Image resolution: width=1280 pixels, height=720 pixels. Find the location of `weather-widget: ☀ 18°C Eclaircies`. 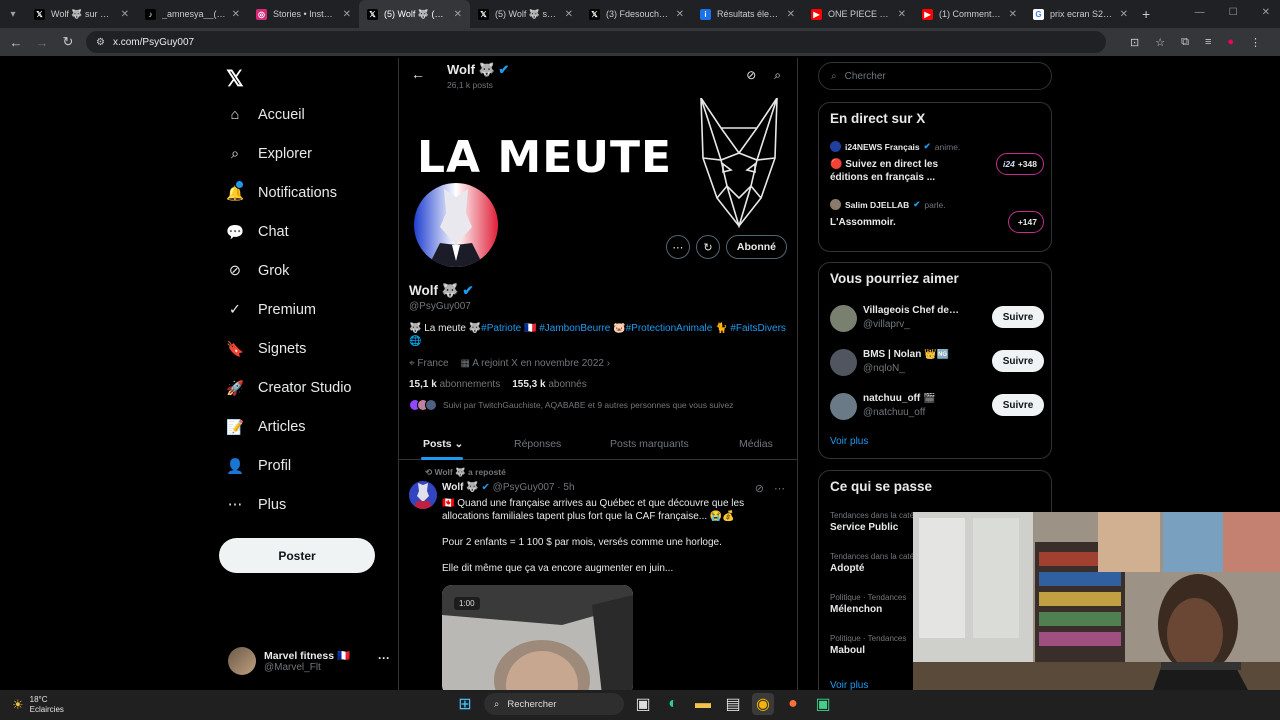

weather-widget: ☀ 18°C Eclaircies is located at coordinates (38, 705).